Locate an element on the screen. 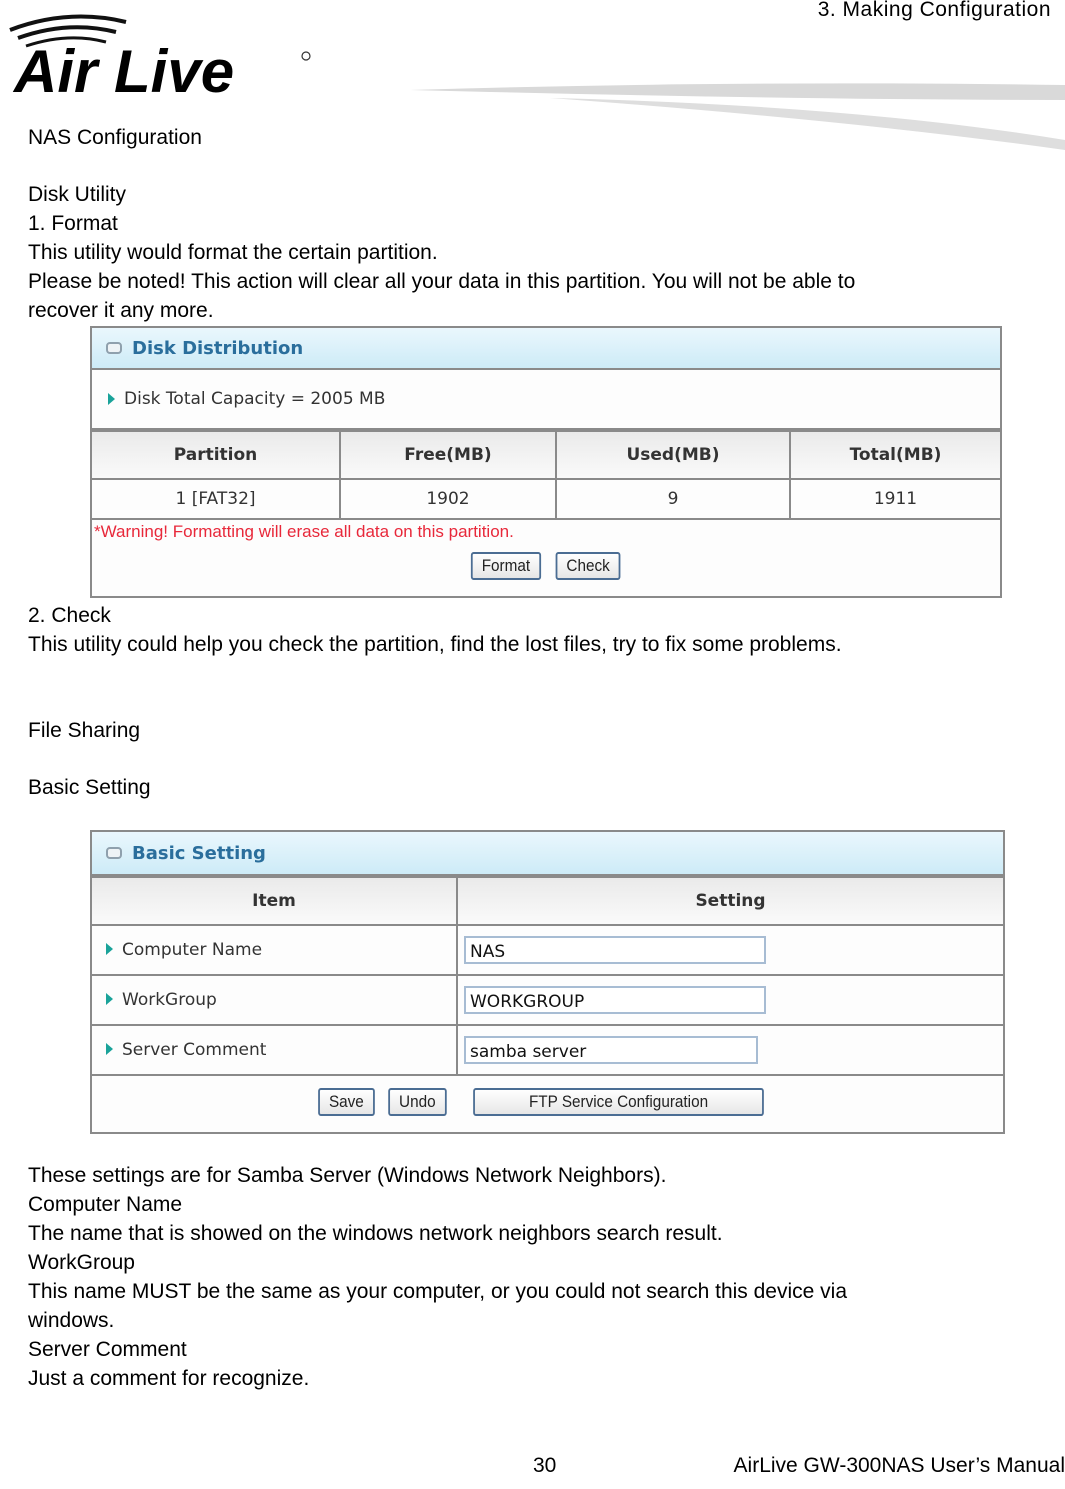 This screenshot has height=1489, width=1065. disk-distribution-title: Disk Distribution is located at coordinates (218, 348).